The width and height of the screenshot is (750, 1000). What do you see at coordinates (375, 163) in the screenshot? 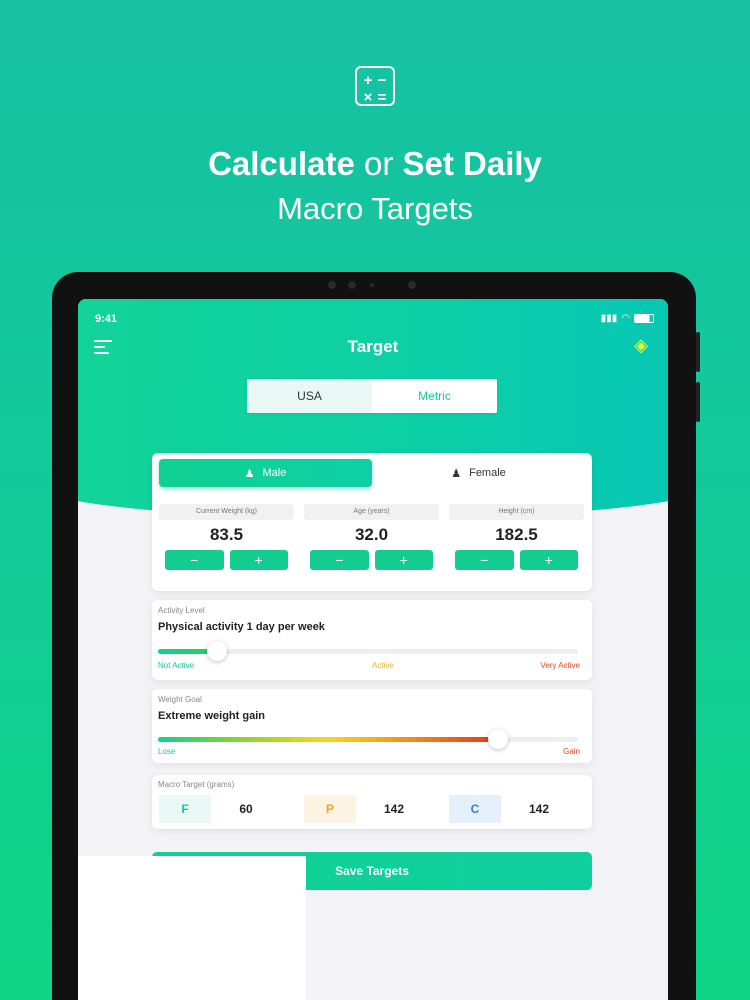
I see `hero-title: Calculate or Set Daily` at bounding box center [375, 163].